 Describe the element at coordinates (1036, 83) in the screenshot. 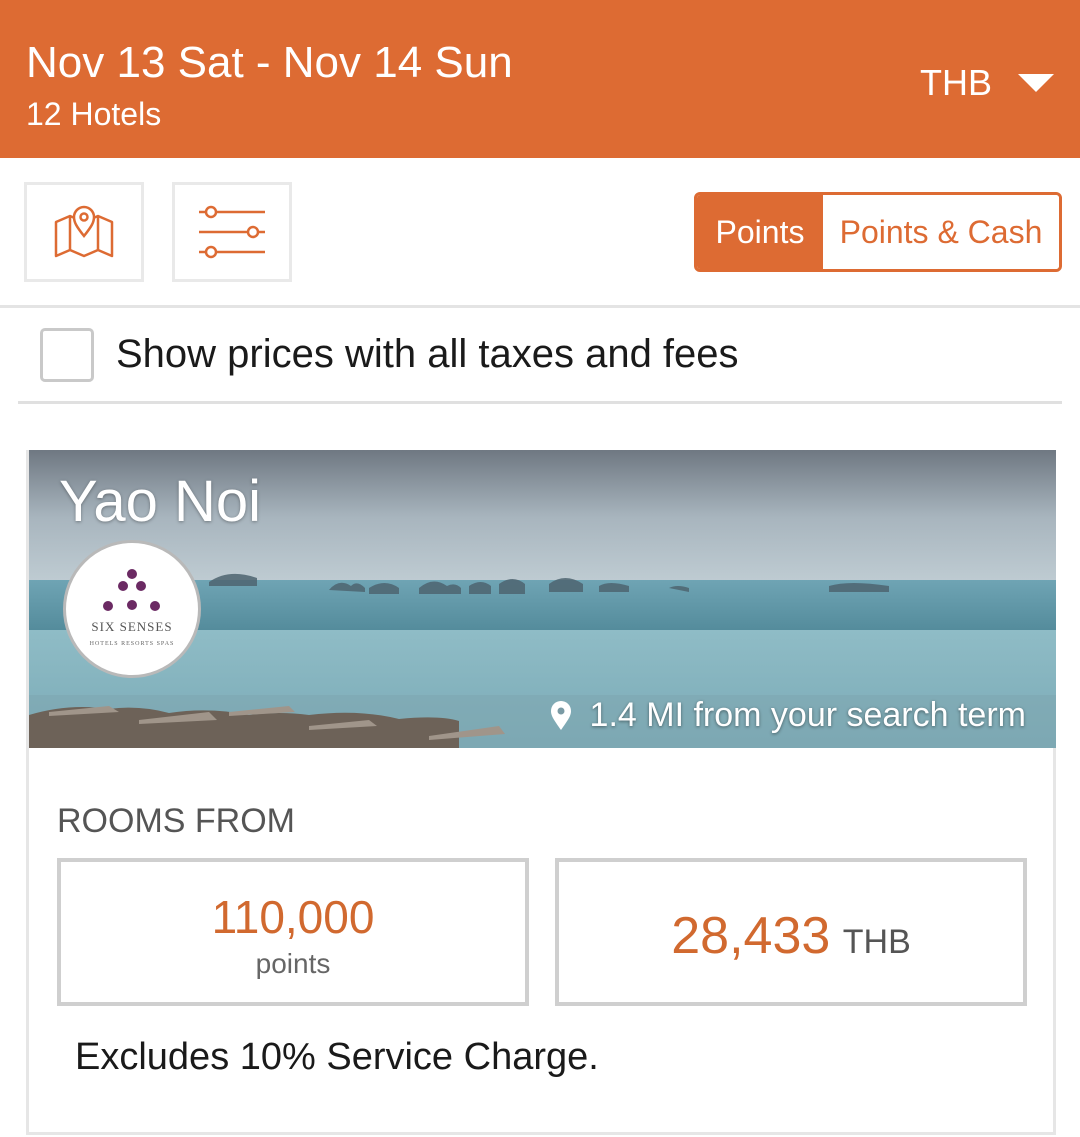

I see `chevron-down-icon` at that location.